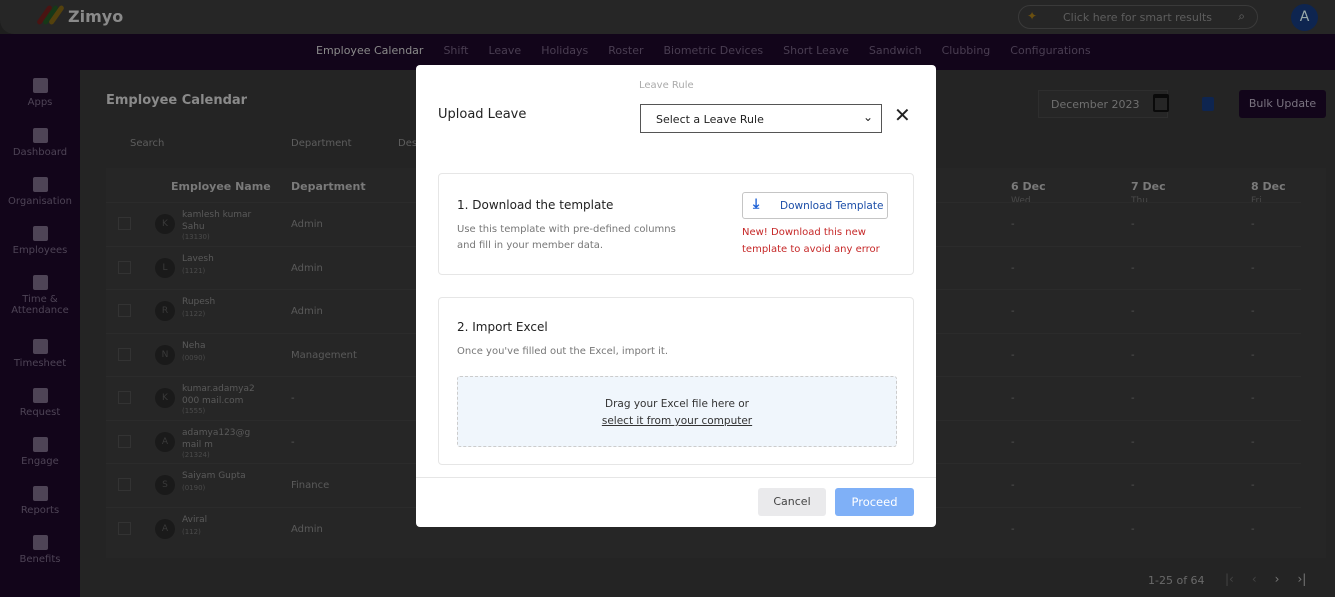 Image resolution: width=1335 pixels, height=597 pixels. I want to click on nav-tab: Shift, so click(455, 50).